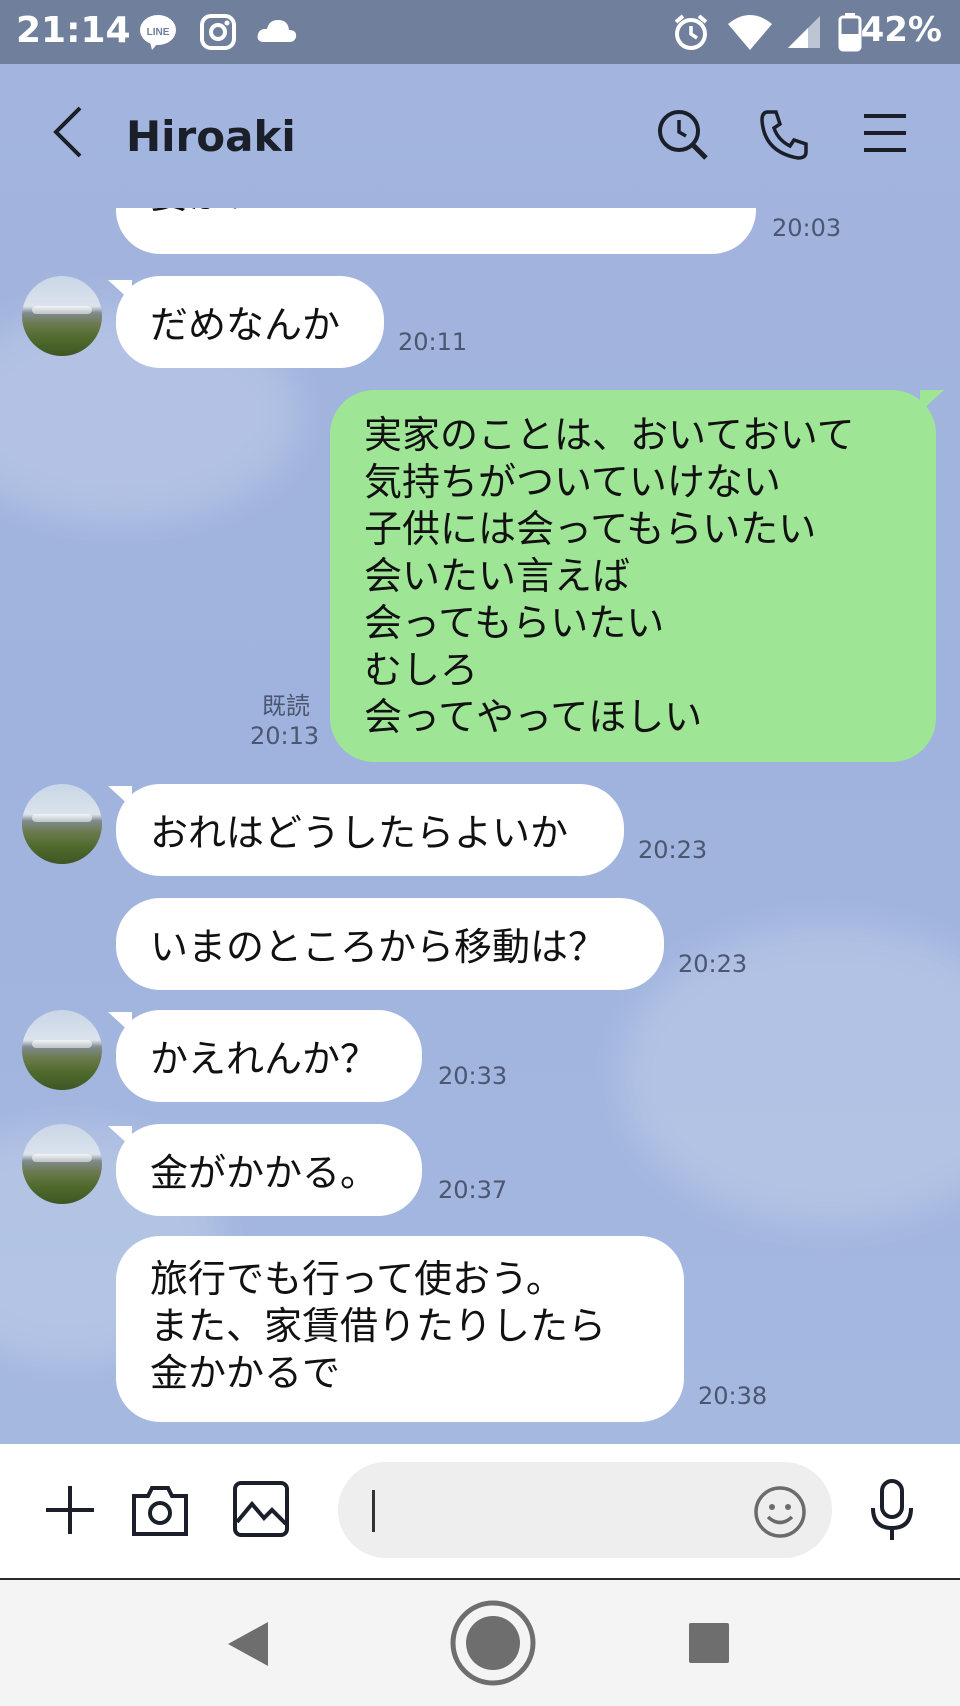 The height and width of the screenshot is (1706, 960). Describe the element at coordinates (850, 32) in the screenshot. I see `battery-icon` at that location.